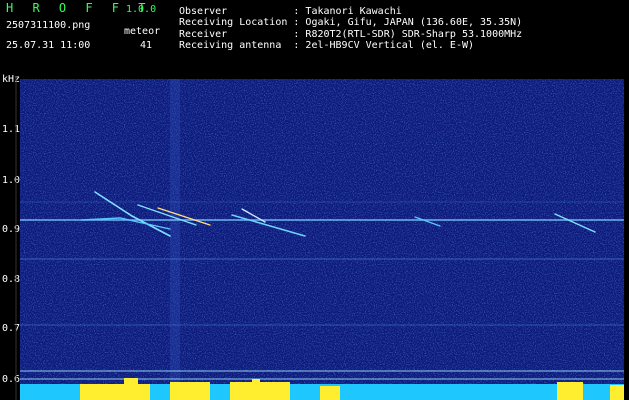  I want to click on y-axis-ticks, so click(16, 238).